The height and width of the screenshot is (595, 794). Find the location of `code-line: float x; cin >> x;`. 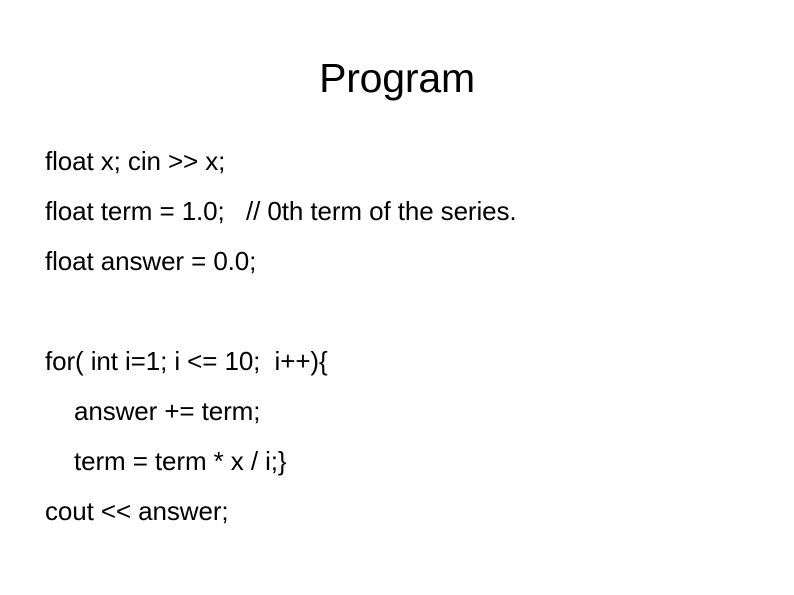

code-line: float x; cin >> x; is located at coordinates (135, 161).